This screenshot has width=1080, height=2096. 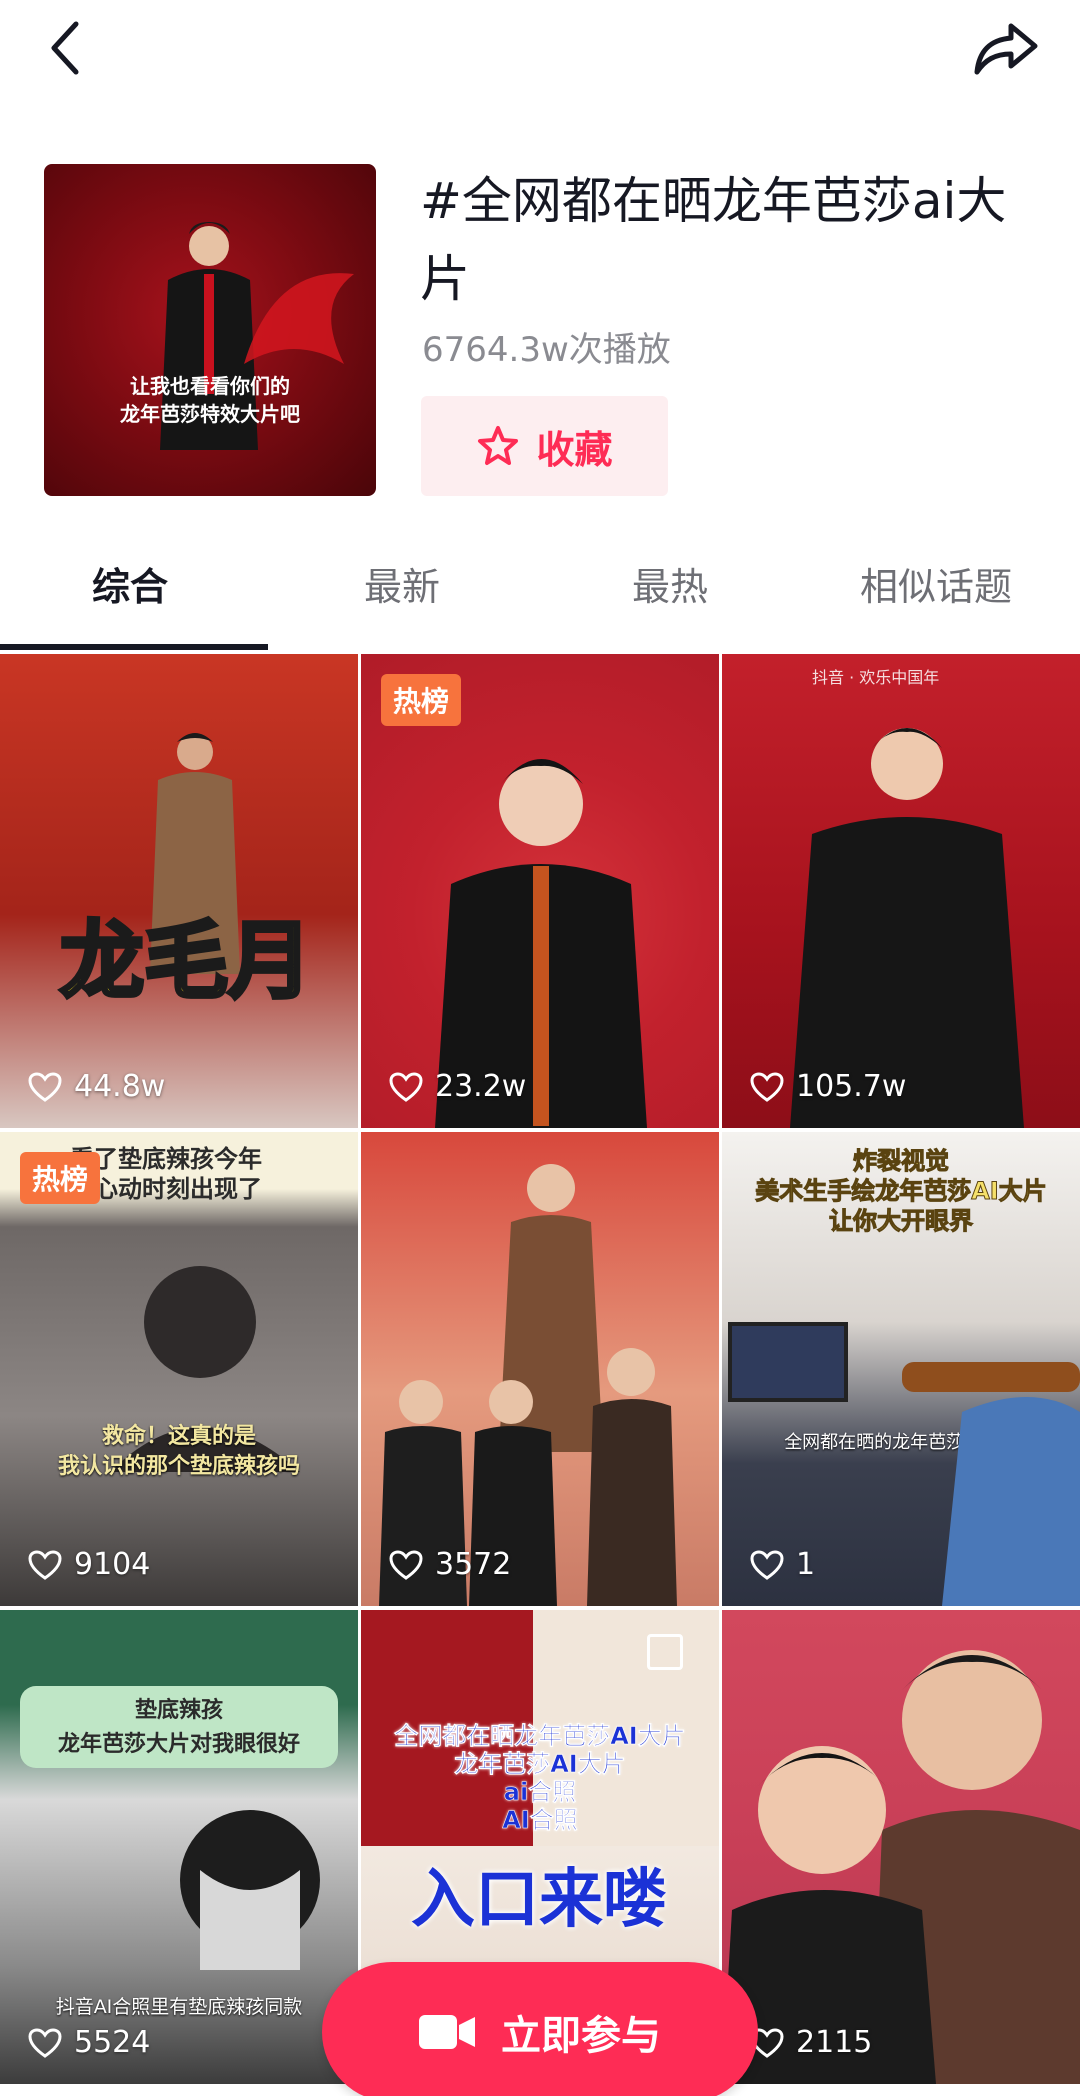 I want to click on watermark-text: 抖音 · 欢乐中国年, so click(x=876, y=677).